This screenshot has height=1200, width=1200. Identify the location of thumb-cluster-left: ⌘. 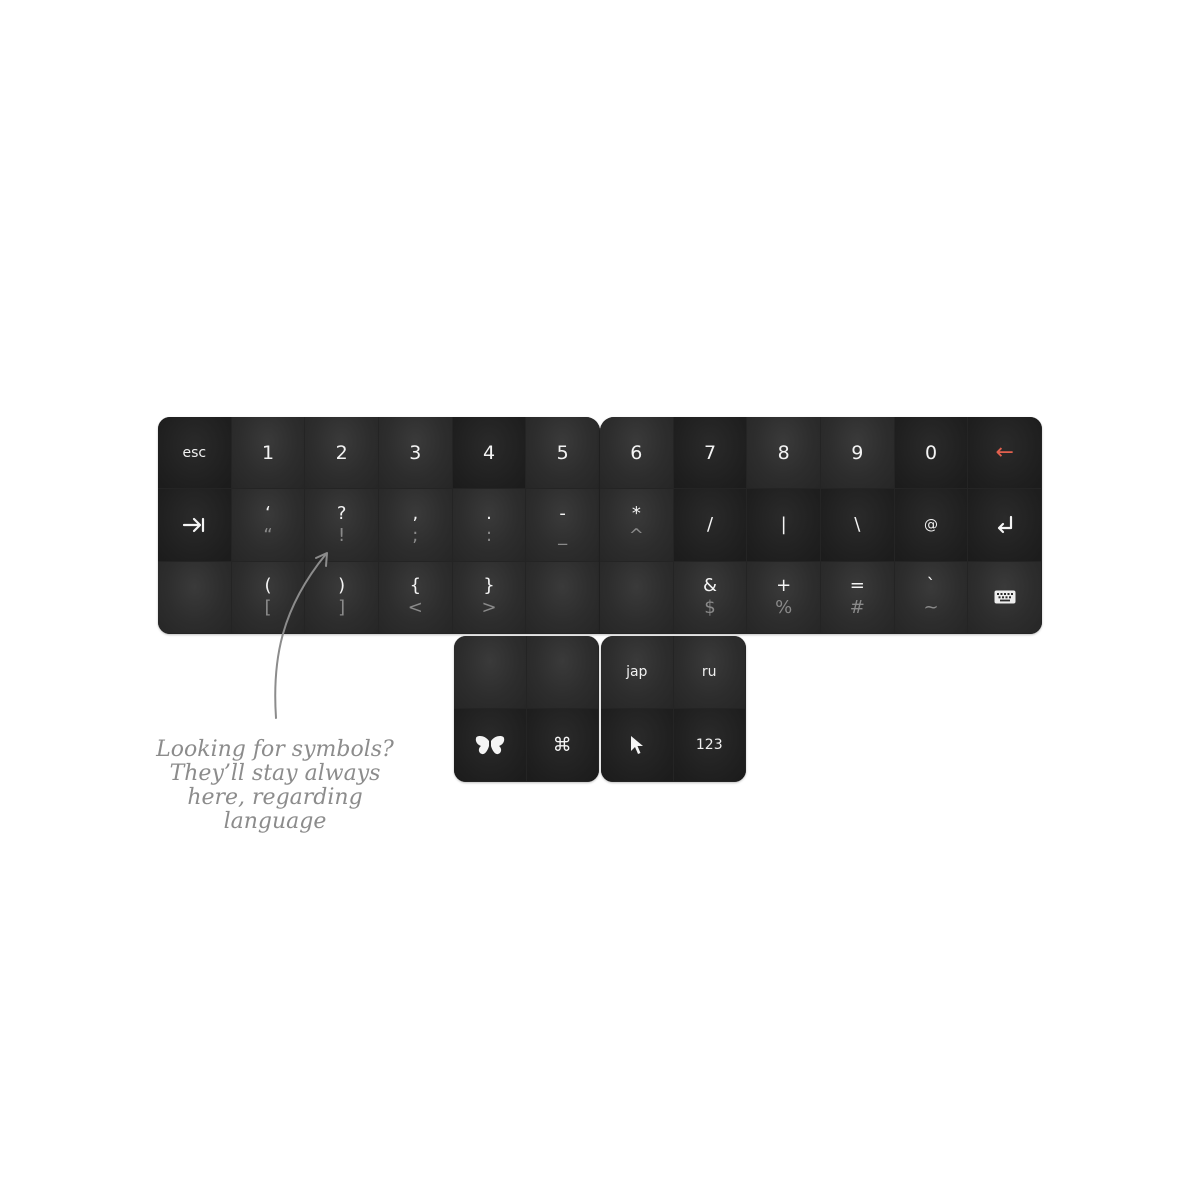
(526, 709).